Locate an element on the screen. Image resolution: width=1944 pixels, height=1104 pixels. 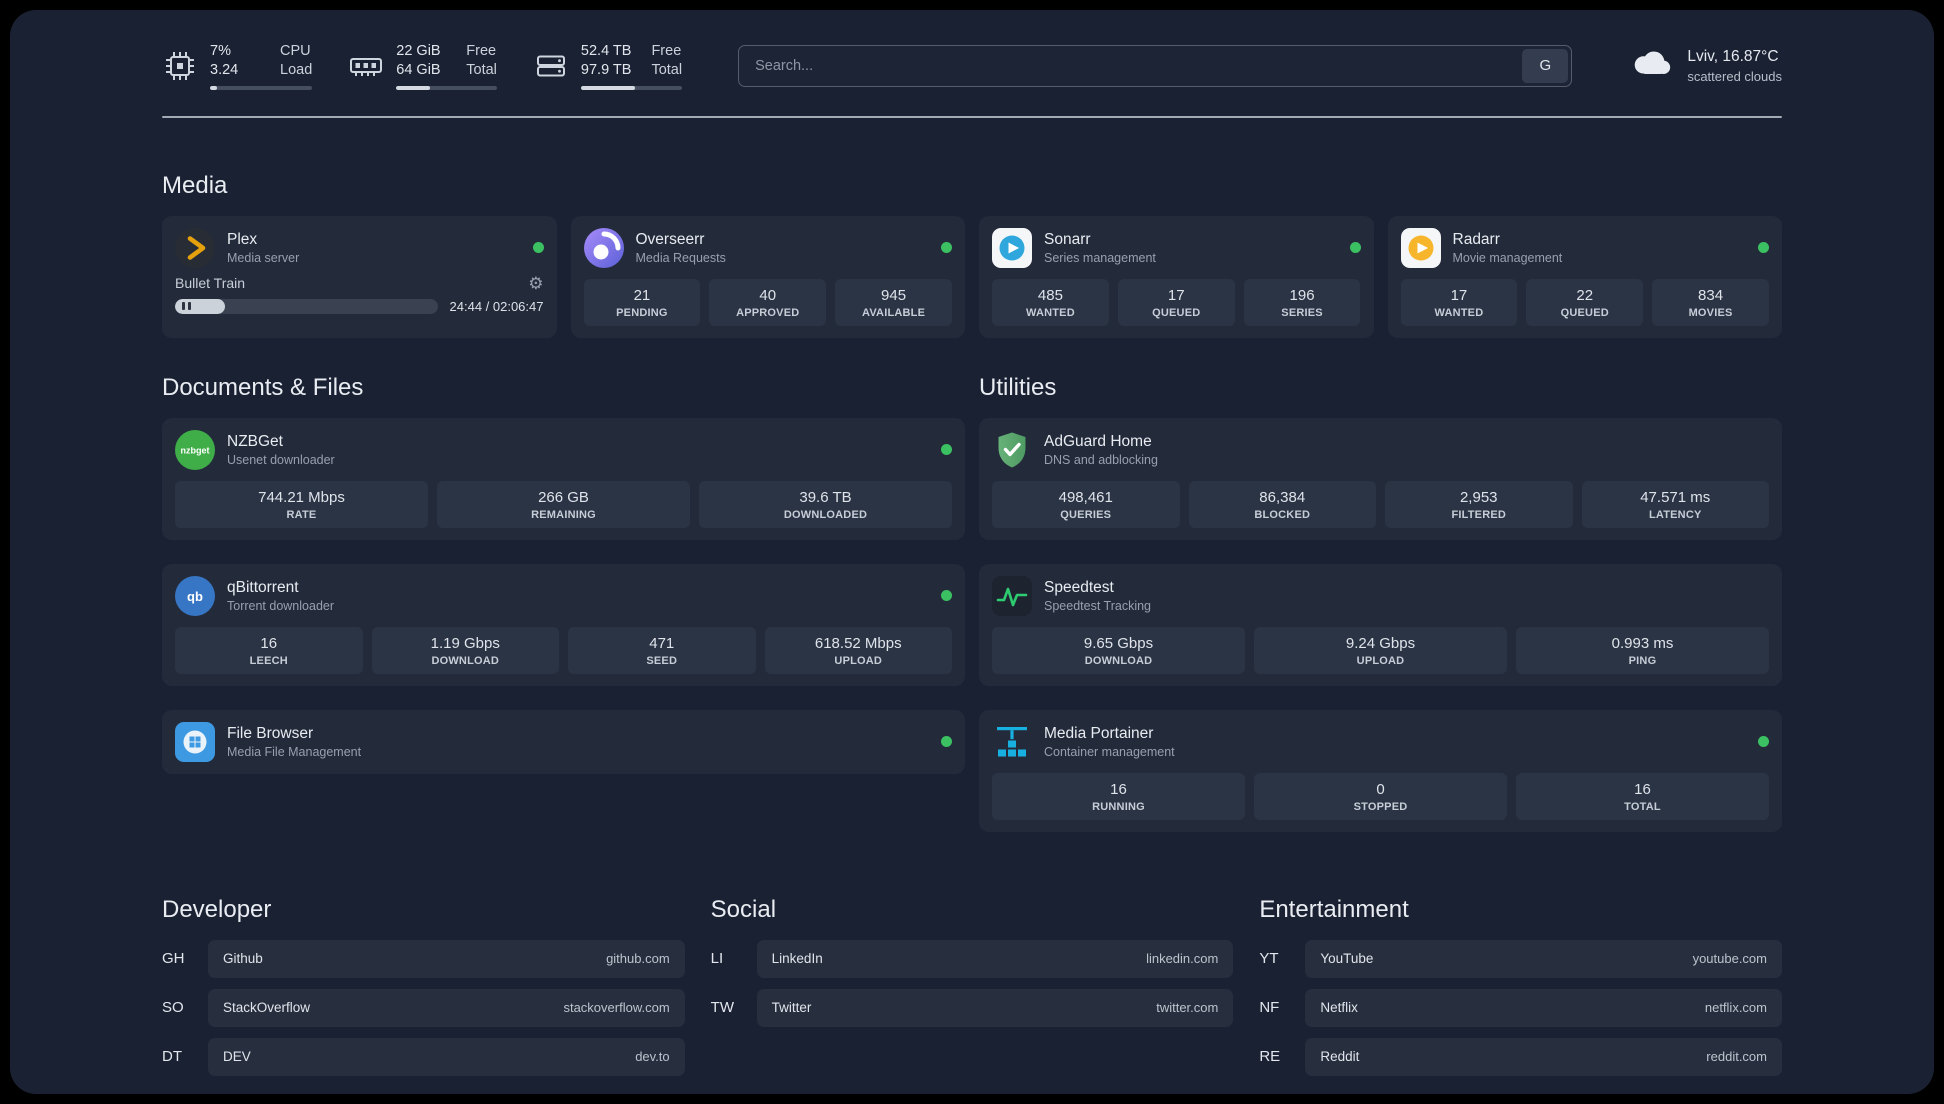
memory-free-label: Free is located at coordinates (481, 51).